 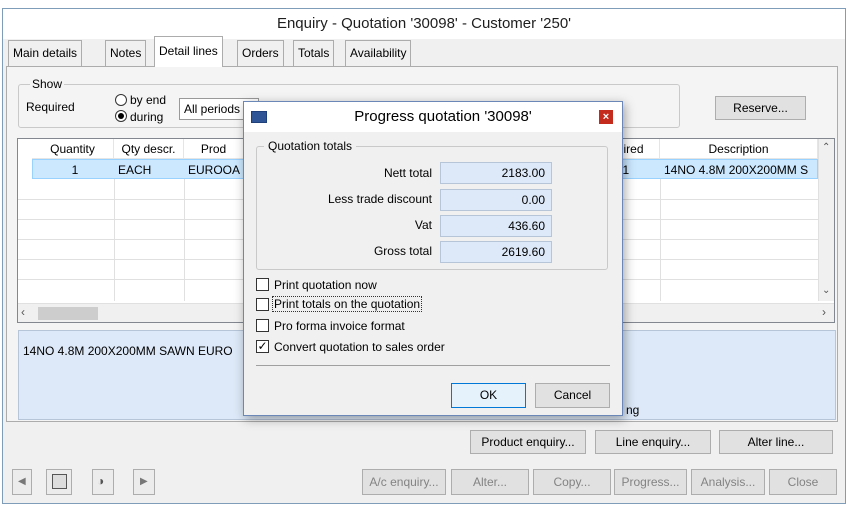 What do you see at coordinates (68, 313) in the screenshot?
I see `hscroll-thumb` at bounding box center [68, 313].